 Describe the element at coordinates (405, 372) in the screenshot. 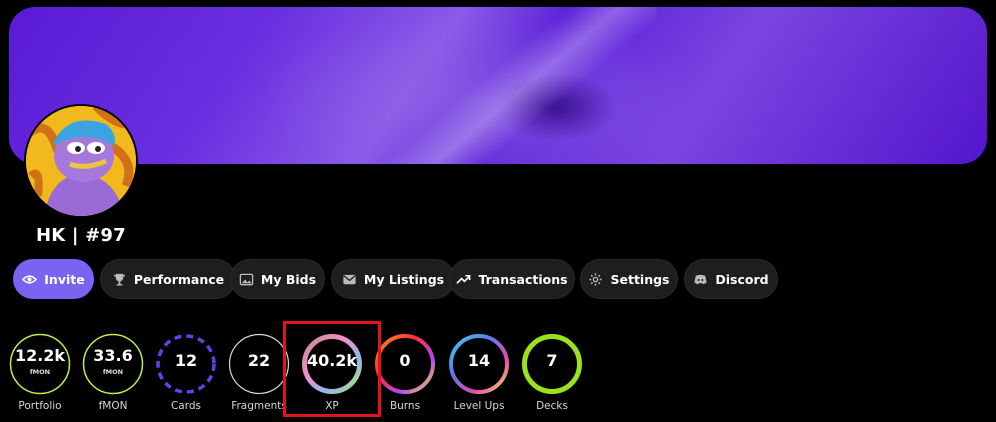

I see `stat-burns: 0 Burns` at that location.